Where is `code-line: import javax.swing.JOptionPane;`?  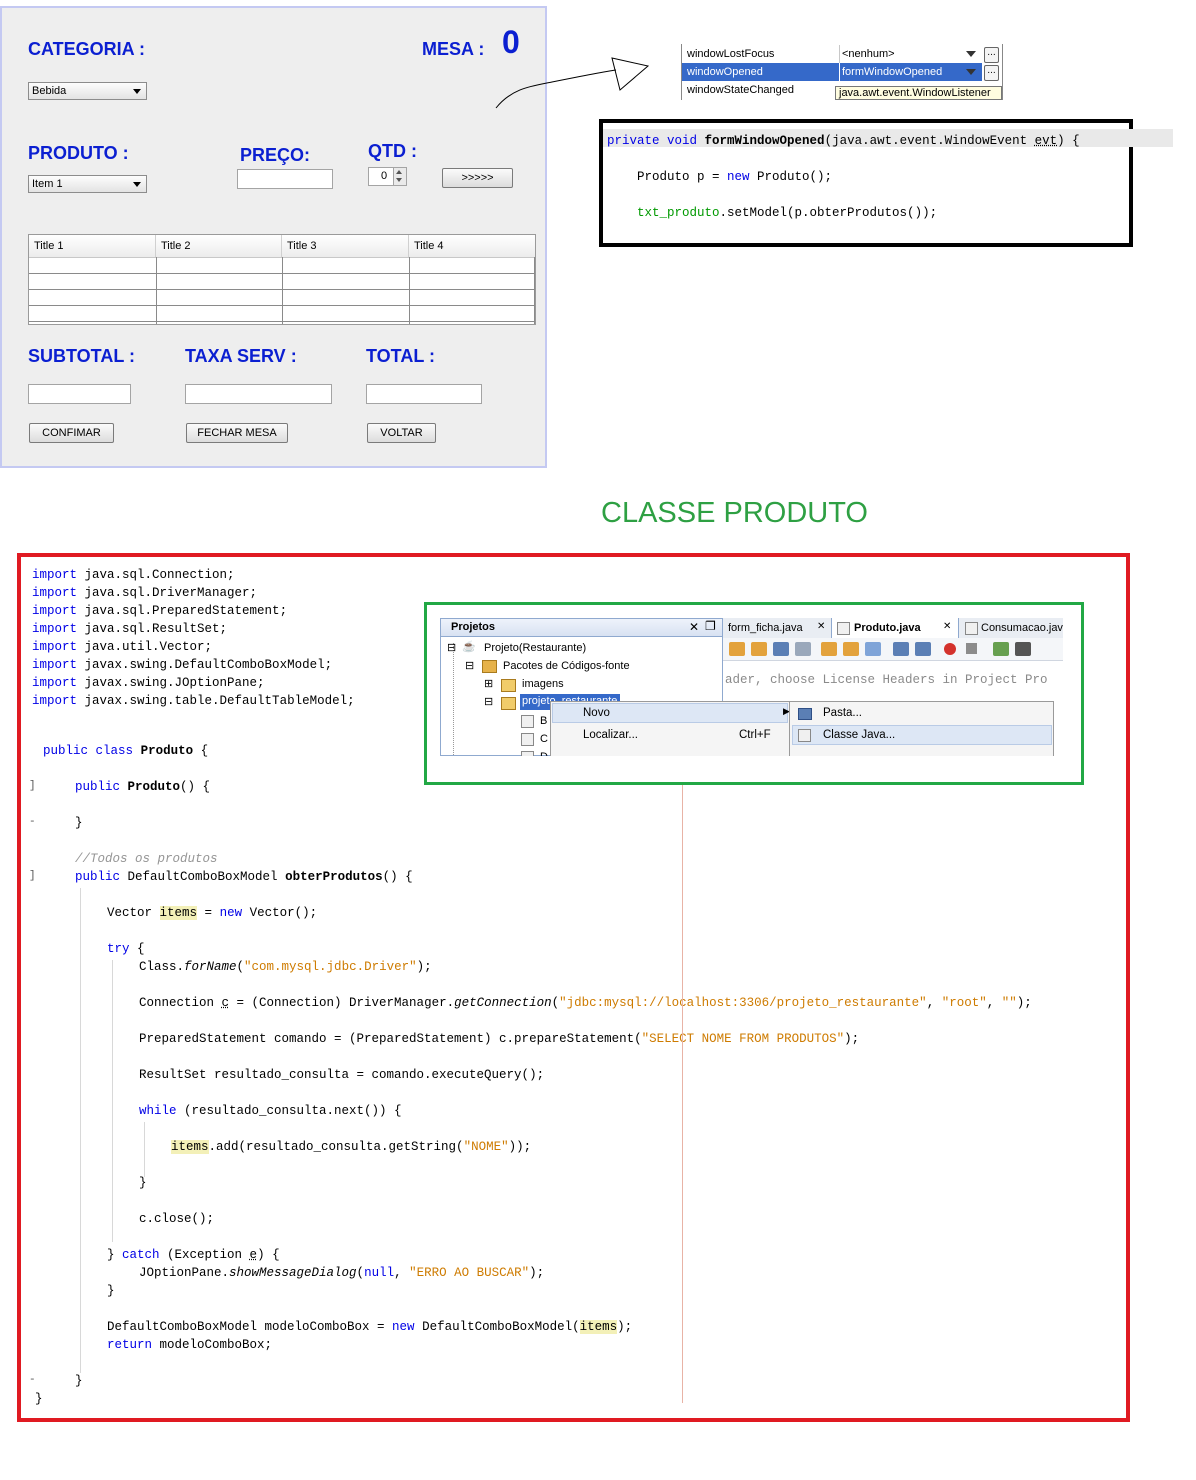 code-line: import javax.swing.JOptionPane; is located at coordinates (148, 683).